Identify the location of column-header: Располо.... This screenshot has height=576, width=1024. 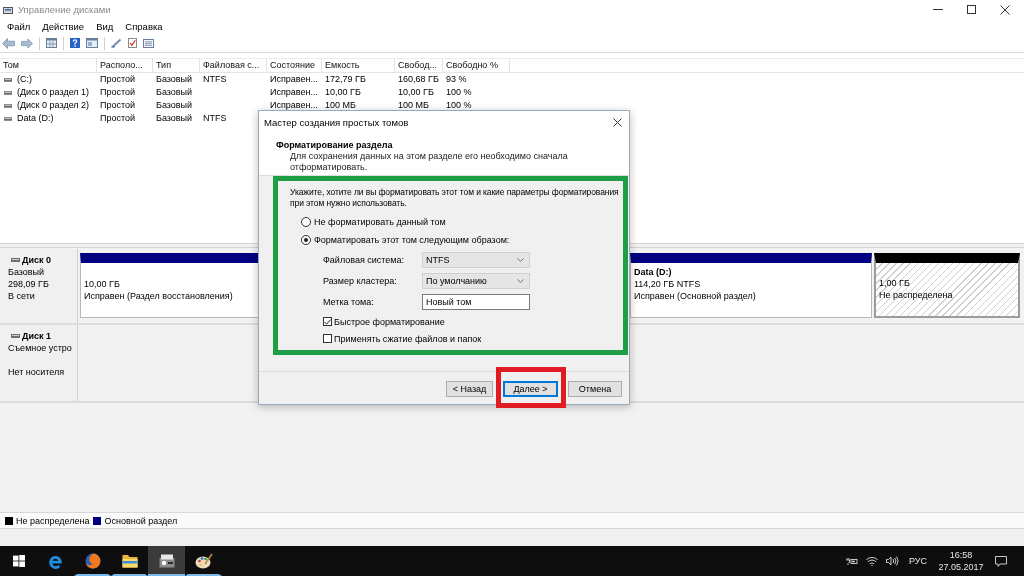
(125, 65).